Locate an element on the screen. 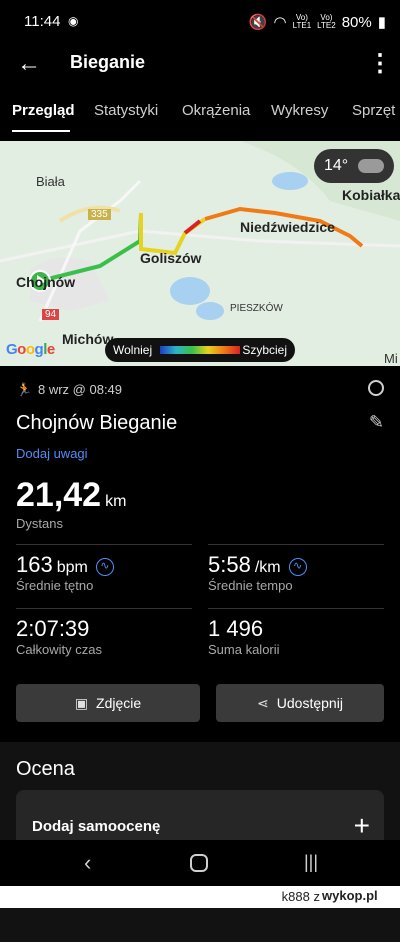  battery-level: 80% is located at coordinates (356, 22).